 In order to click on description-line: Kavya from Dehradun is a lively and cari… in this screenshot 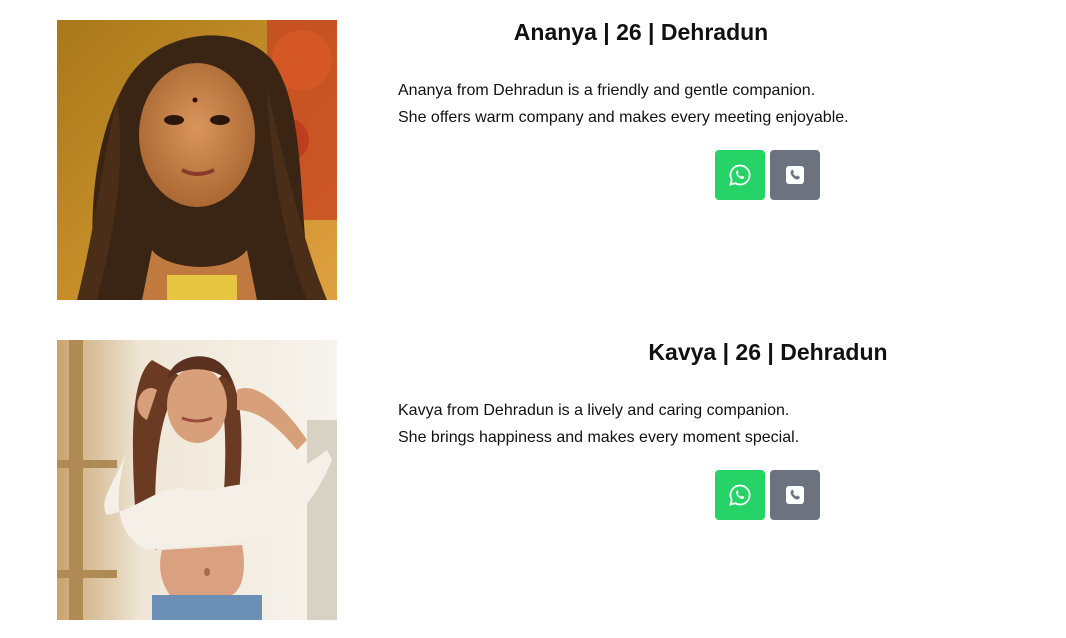, I will do `click(594, 410)`.